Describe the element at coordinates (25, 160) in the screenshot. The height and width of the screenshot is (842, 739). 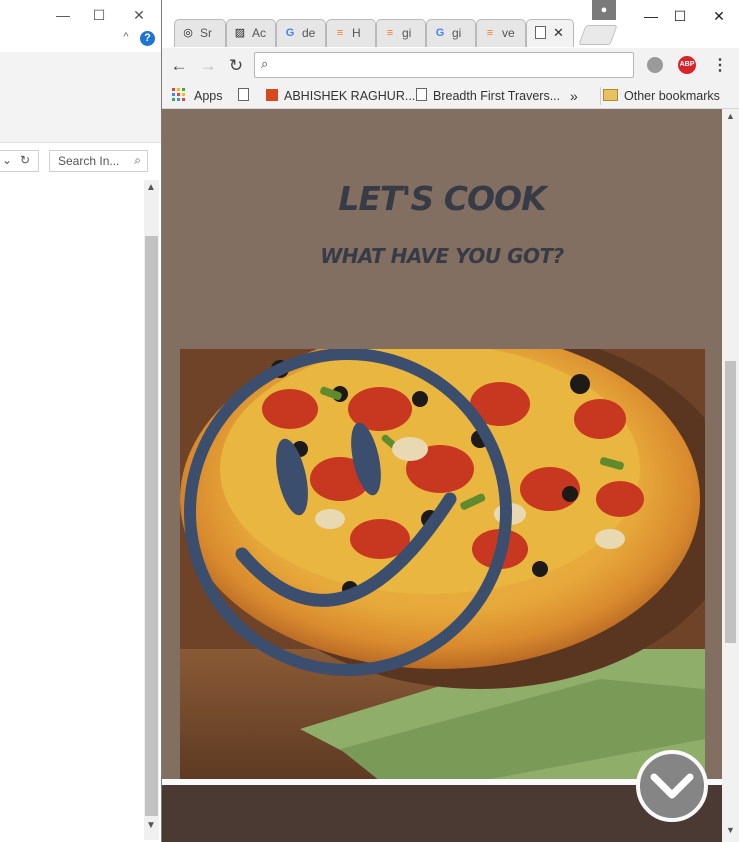
I see `refresh-icon: ↻` at that location.